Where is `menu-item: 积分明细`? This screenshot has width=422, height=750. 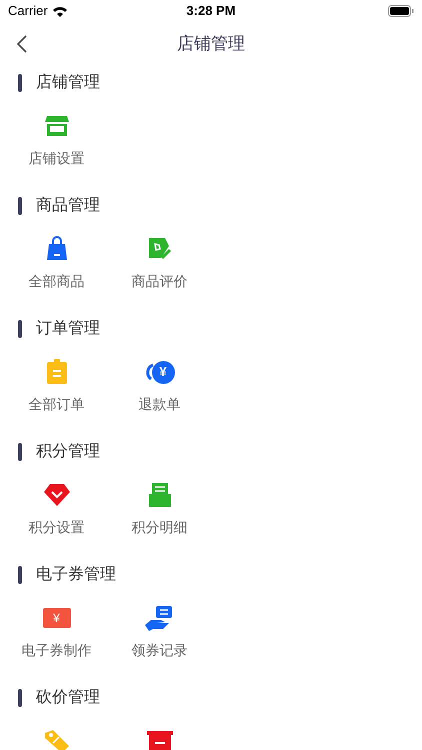 menu-item: 积分明细 is located at coordinates (159, 509).